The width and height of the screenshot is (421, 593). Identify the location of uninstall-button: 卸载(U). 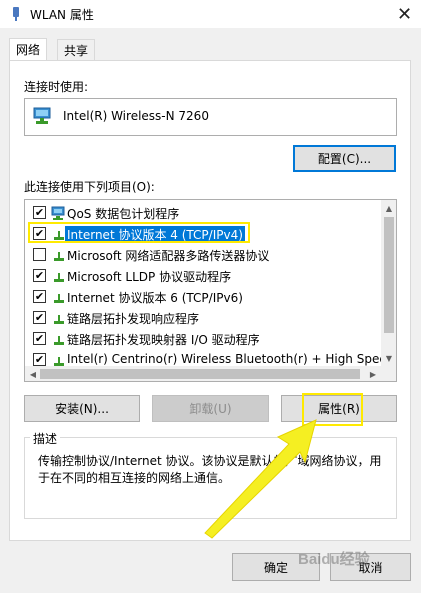
(210, 408).